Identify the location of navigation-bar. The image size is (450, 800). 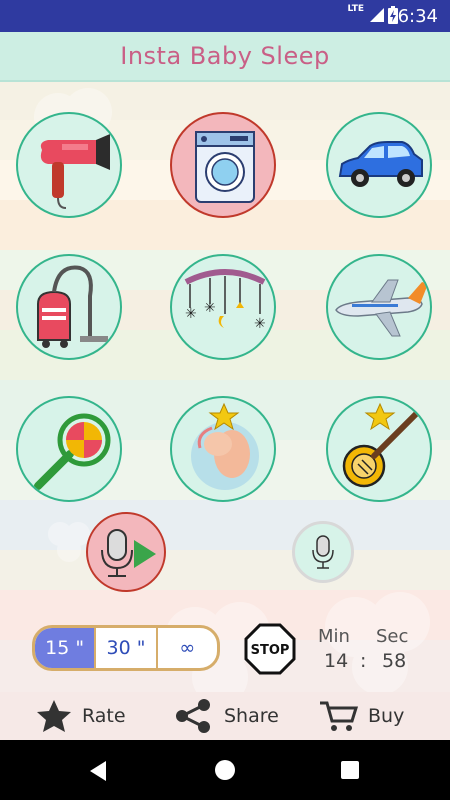
(225, 770).